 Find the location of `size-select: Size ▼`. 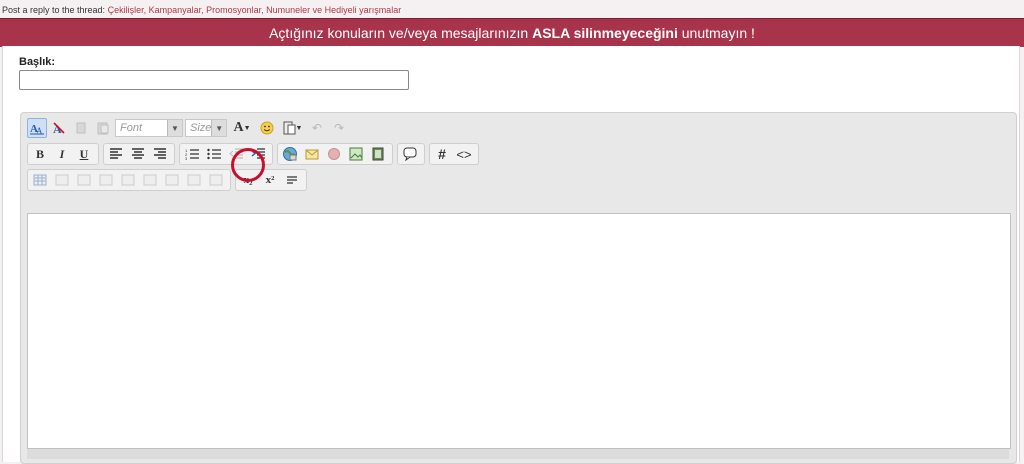

size-select: Size ▼ is located at coordinates (206, 128).